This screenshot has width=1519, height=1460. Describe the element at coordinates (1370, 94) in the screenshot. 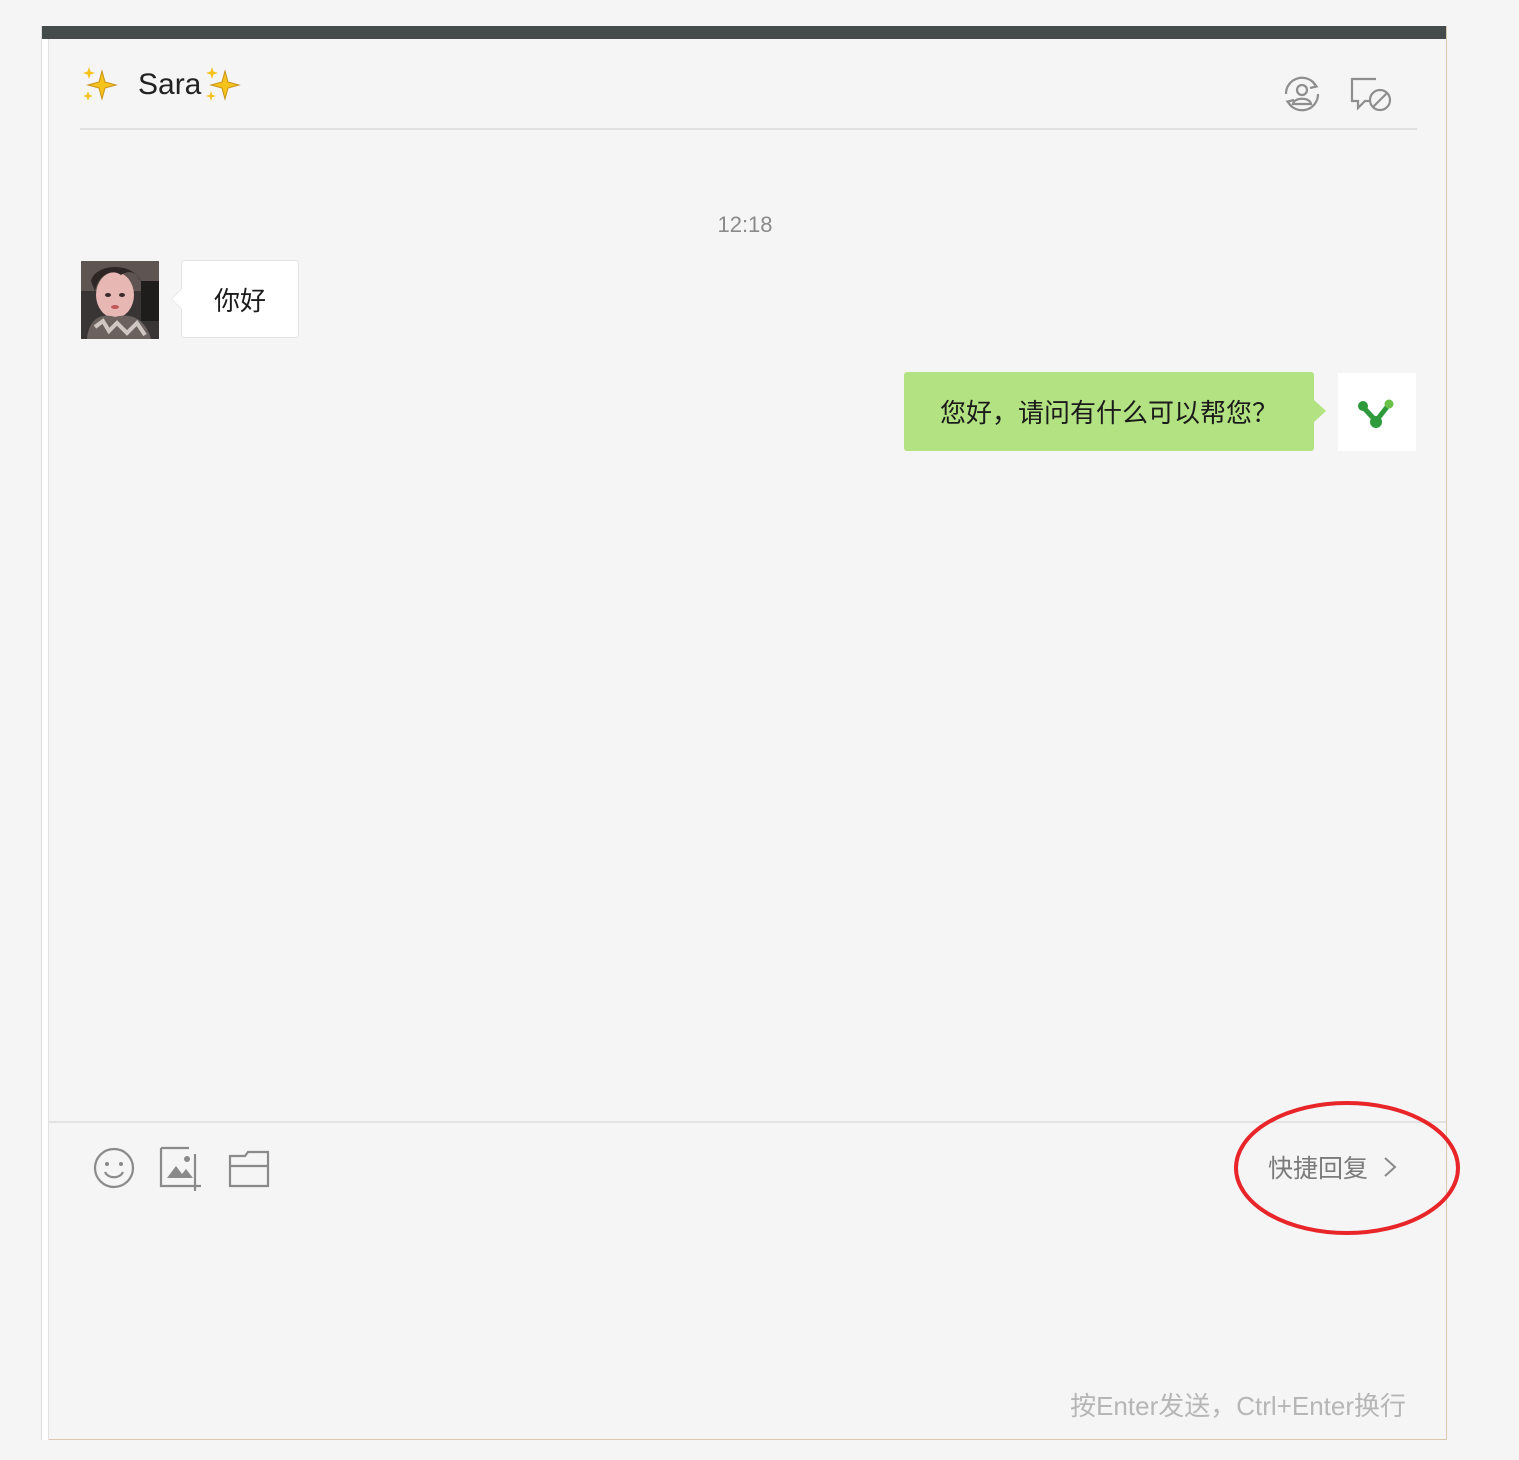

I see `block-message-icon` at that location.